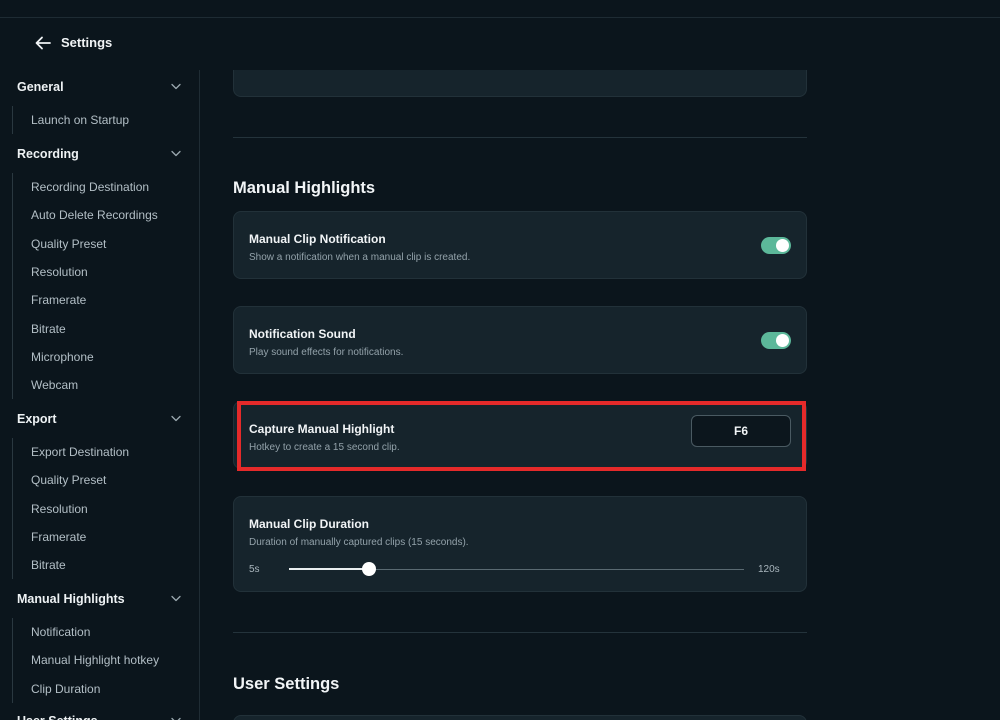 This screenshot has height=720, width=1000. I want to click on sidebar-item: Webcam, so click(106, 385).